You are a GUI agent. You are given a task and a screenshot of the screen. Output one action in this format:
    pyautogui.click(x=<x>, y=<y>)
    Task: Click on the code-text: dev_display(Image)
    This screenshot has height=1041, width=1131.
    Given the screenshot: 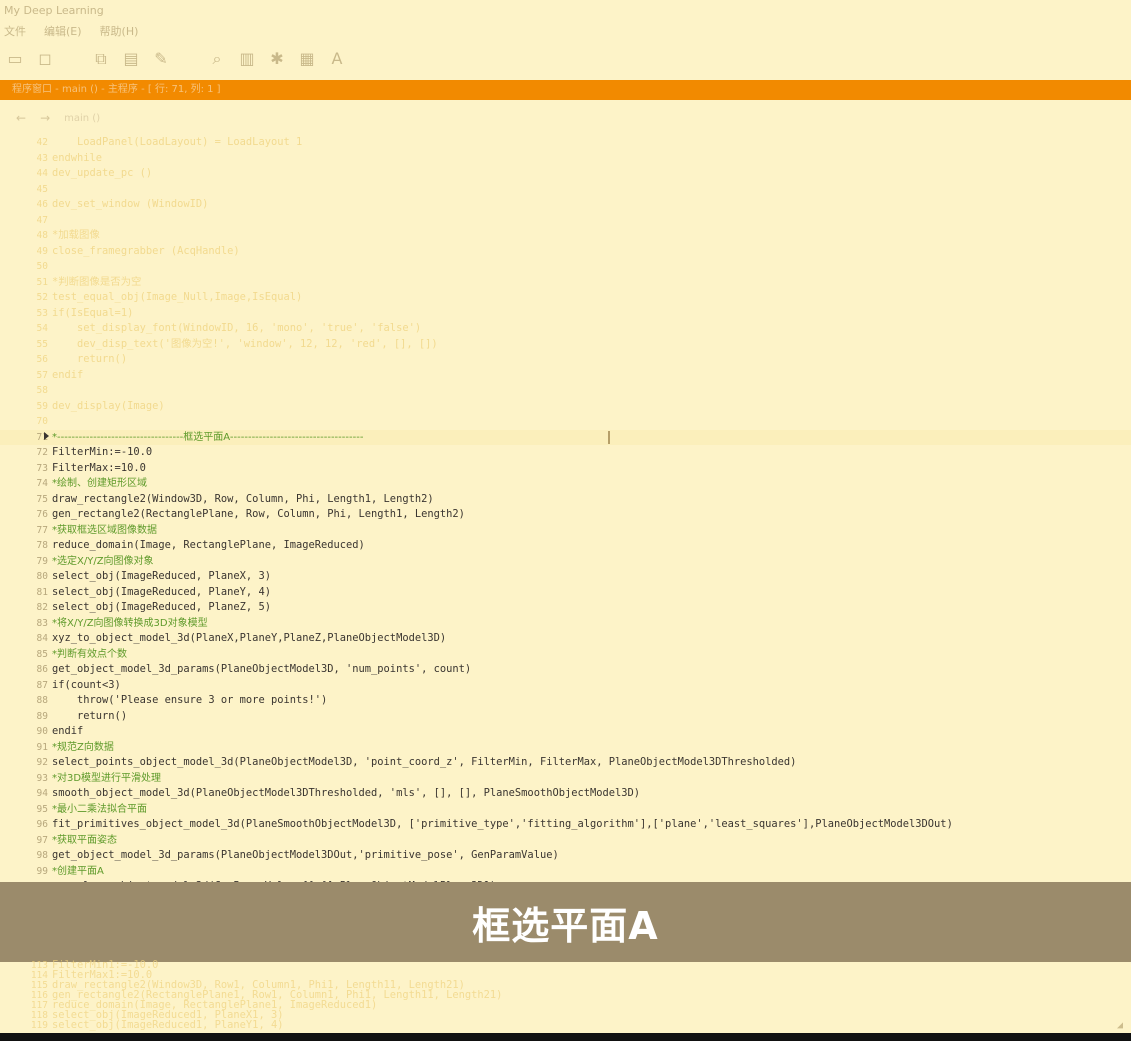 What is the action you would take?
    pyautogui.click(x=108, y=405)
    